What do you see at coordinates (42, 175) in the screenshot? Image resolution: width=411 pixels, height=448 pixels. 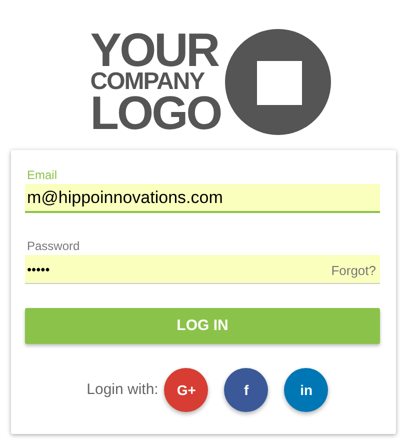 I see `field-label: Email` at bounding box center [42, 175].